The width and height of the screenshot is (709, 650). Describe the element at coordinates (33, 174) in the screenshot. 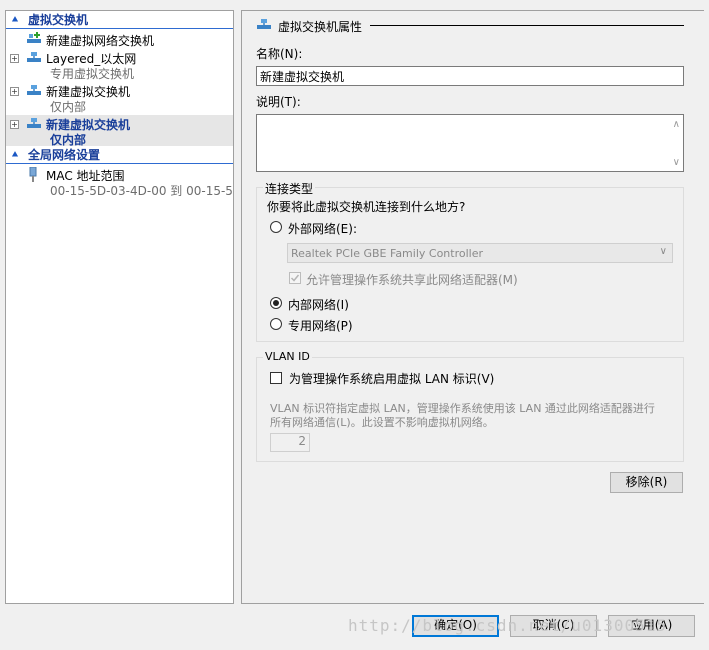

I see `mac-address-icon` at that location.